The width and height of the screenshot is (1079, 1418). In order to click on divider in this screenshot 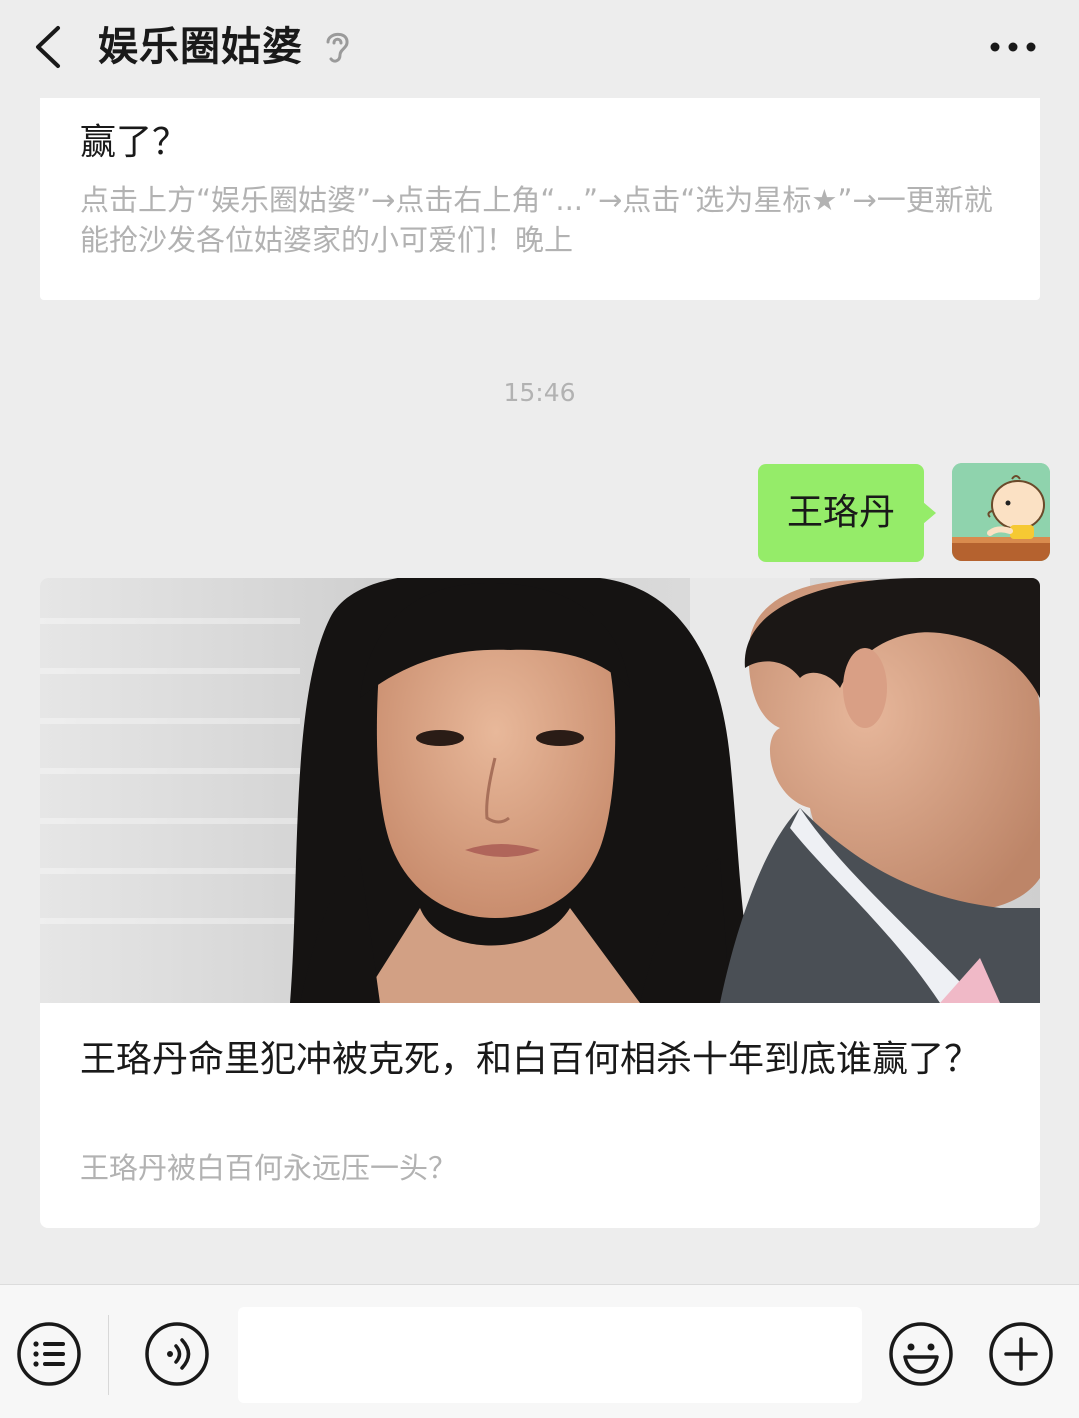, I will do `click(108, 1355)`.